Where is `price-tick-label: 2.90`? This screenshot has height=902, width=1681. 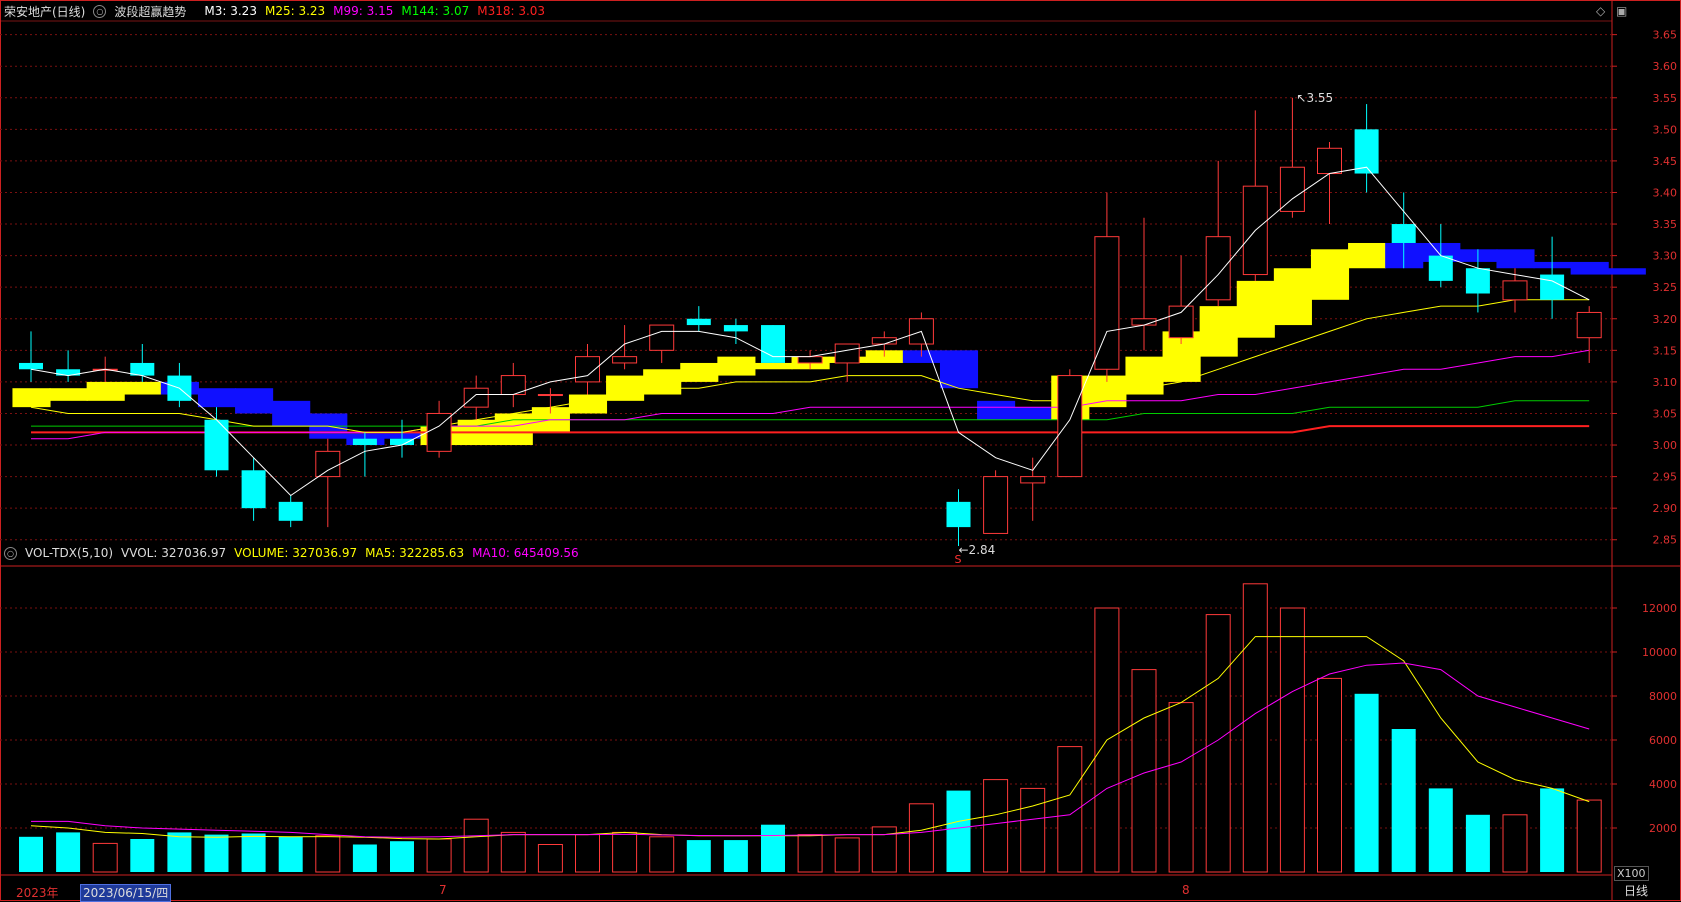
price-tick-label: 2.90 is located at coordinates (1665, 508).